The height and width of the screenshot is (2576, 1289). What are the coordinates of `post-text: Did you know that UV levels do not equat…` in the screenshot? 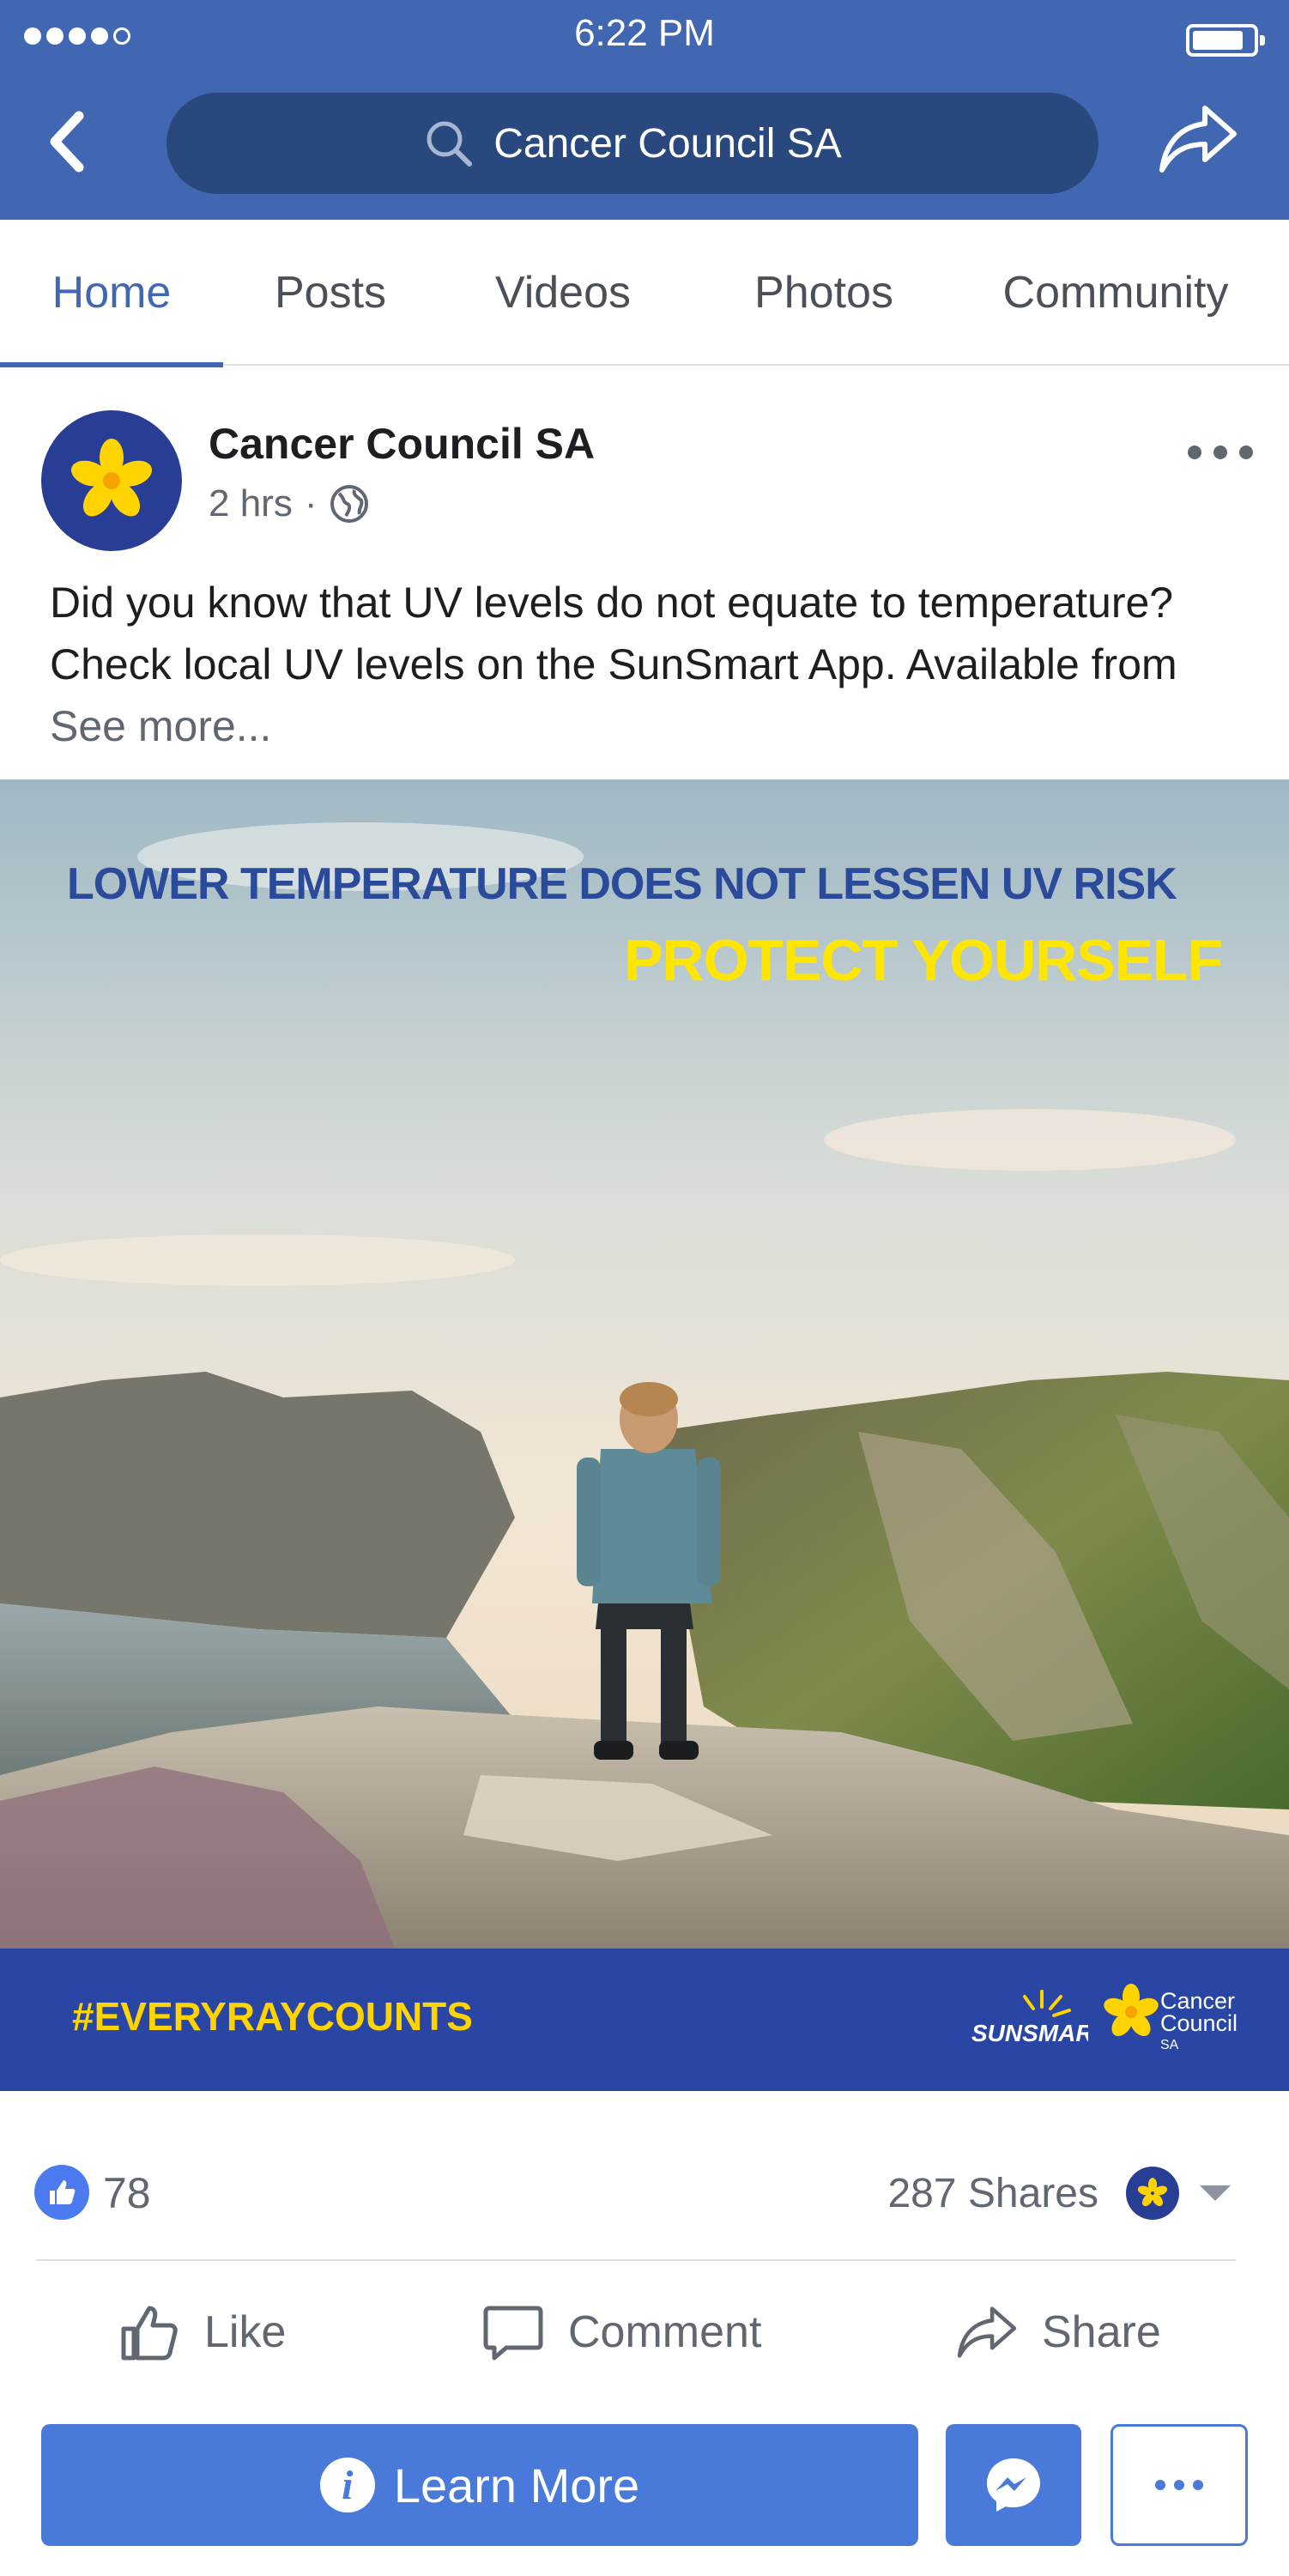 It's located at (650, 664).